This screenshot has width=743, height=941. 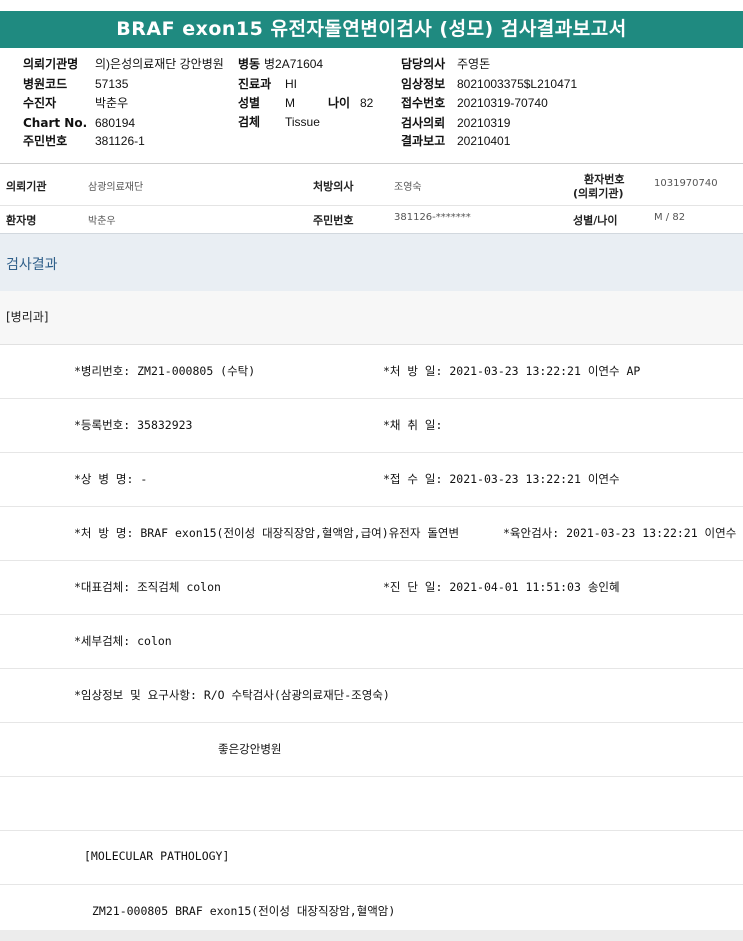 I want to click on hospital-name: 좋은강안병원, so click(x=250, y=749).